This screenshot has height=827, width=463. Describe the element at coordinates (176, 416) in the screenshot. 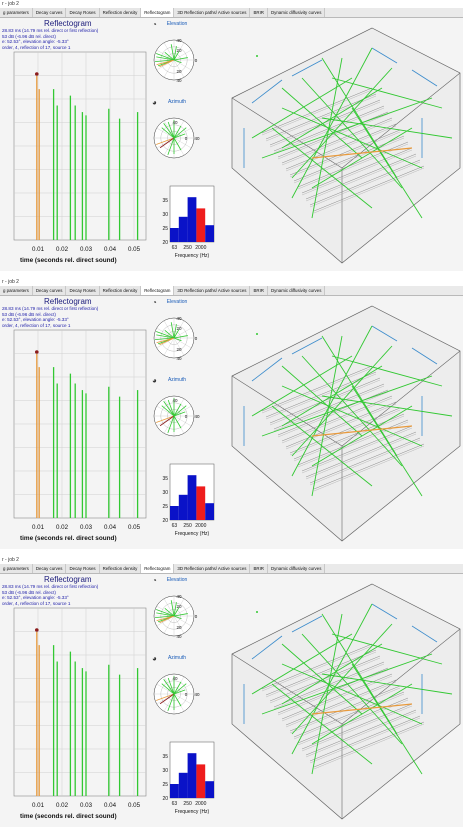

I see `azimuth-polar: 400 40` at that location.